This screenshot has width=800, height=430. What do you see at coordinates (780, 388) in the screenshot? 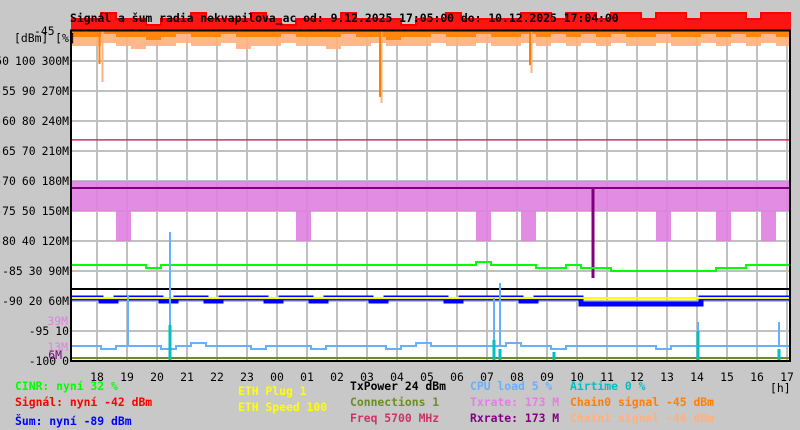
I see `x-unit-label: [h]` at bounding box center [780, 388].